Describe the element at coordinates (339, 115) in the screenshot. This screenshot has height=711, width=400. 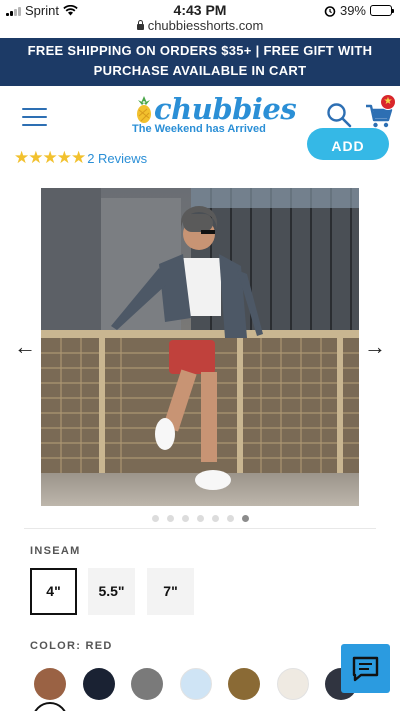
I see `search-icon` at that location.